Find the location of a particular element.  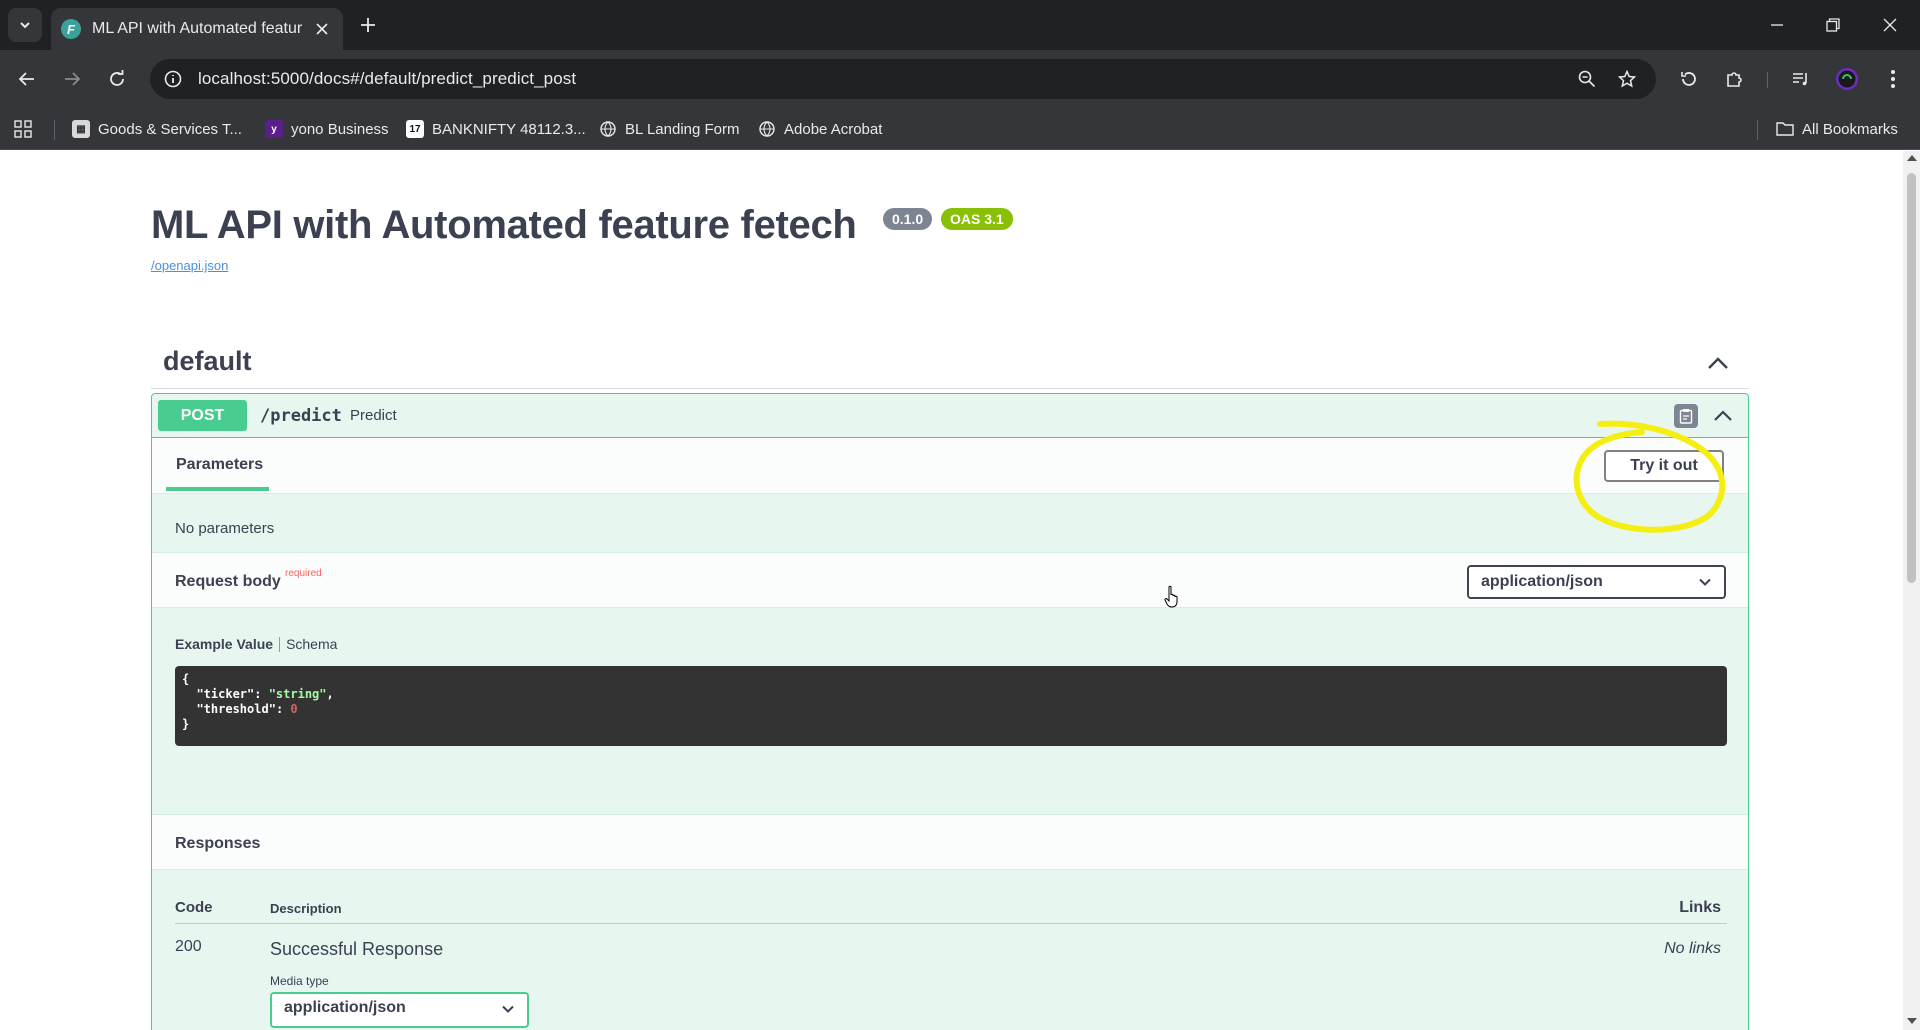

bookmark-star-icon is located at coordinates (1627, 79).